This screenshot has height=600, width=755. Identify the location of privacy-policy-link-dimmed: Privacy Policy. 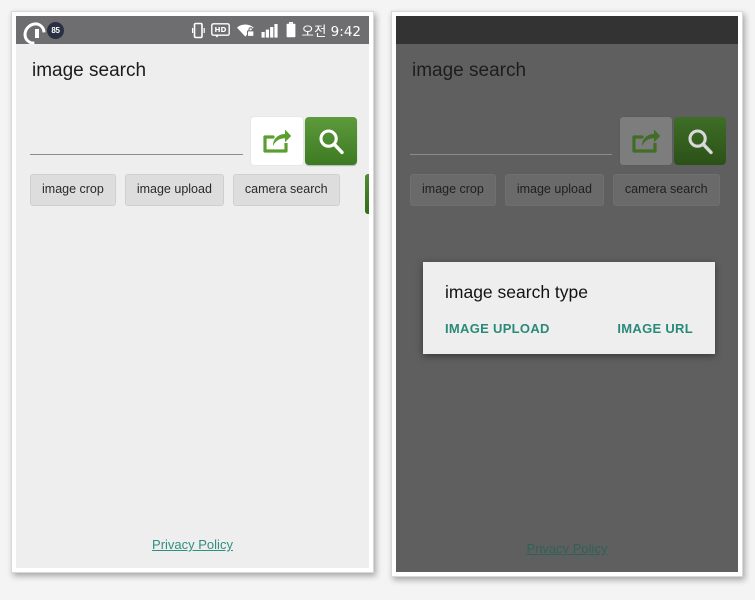
(567, 548).